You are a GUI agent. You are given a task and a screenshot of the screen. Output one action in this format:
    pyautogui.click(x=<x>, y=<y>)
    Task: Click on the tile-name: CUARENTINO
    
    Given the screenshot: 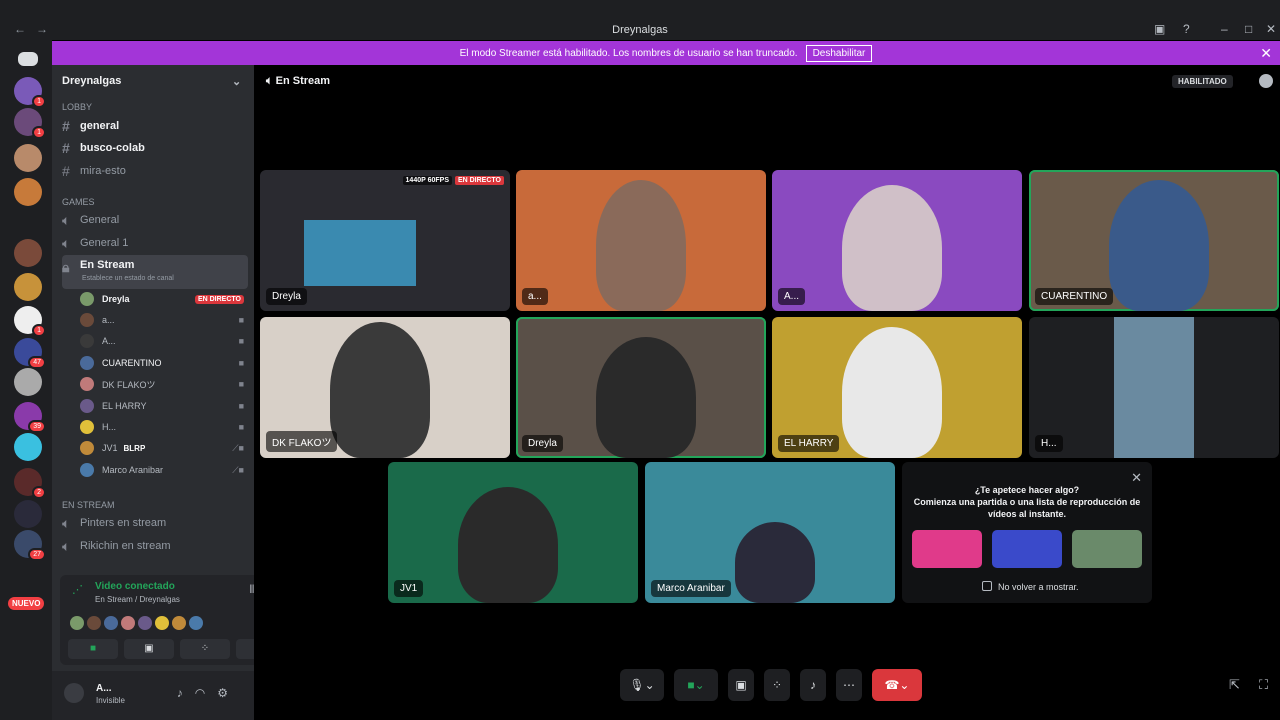 What is the action you would take?
    pyautogui.click(x=1074, y=296)
    